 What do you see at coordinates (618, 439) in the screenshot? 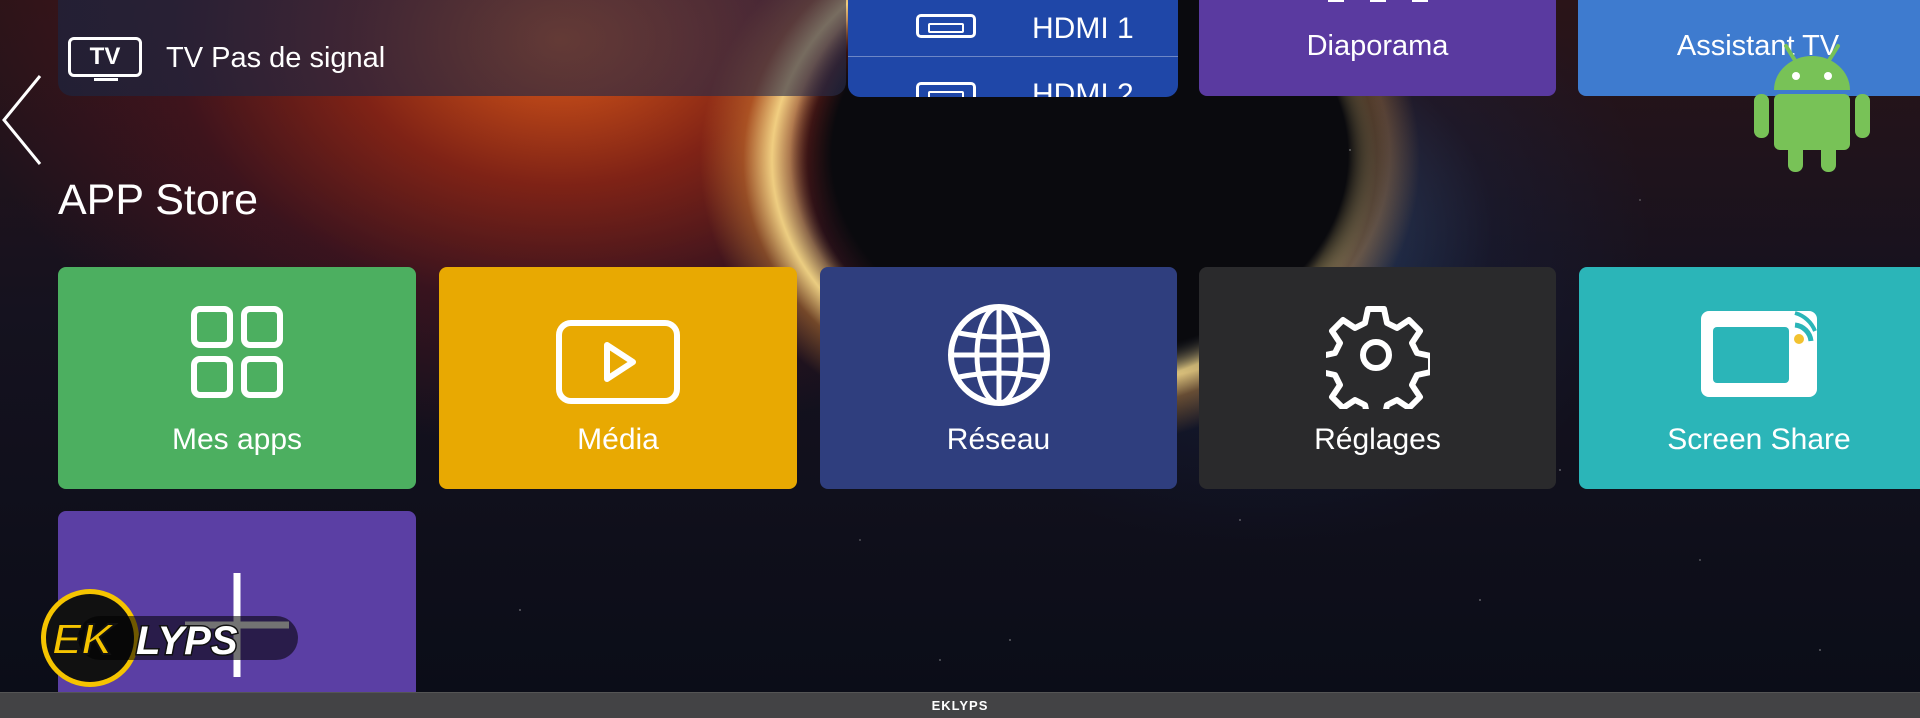
I see `tile-label: Média` at bounding box center [618, 439].